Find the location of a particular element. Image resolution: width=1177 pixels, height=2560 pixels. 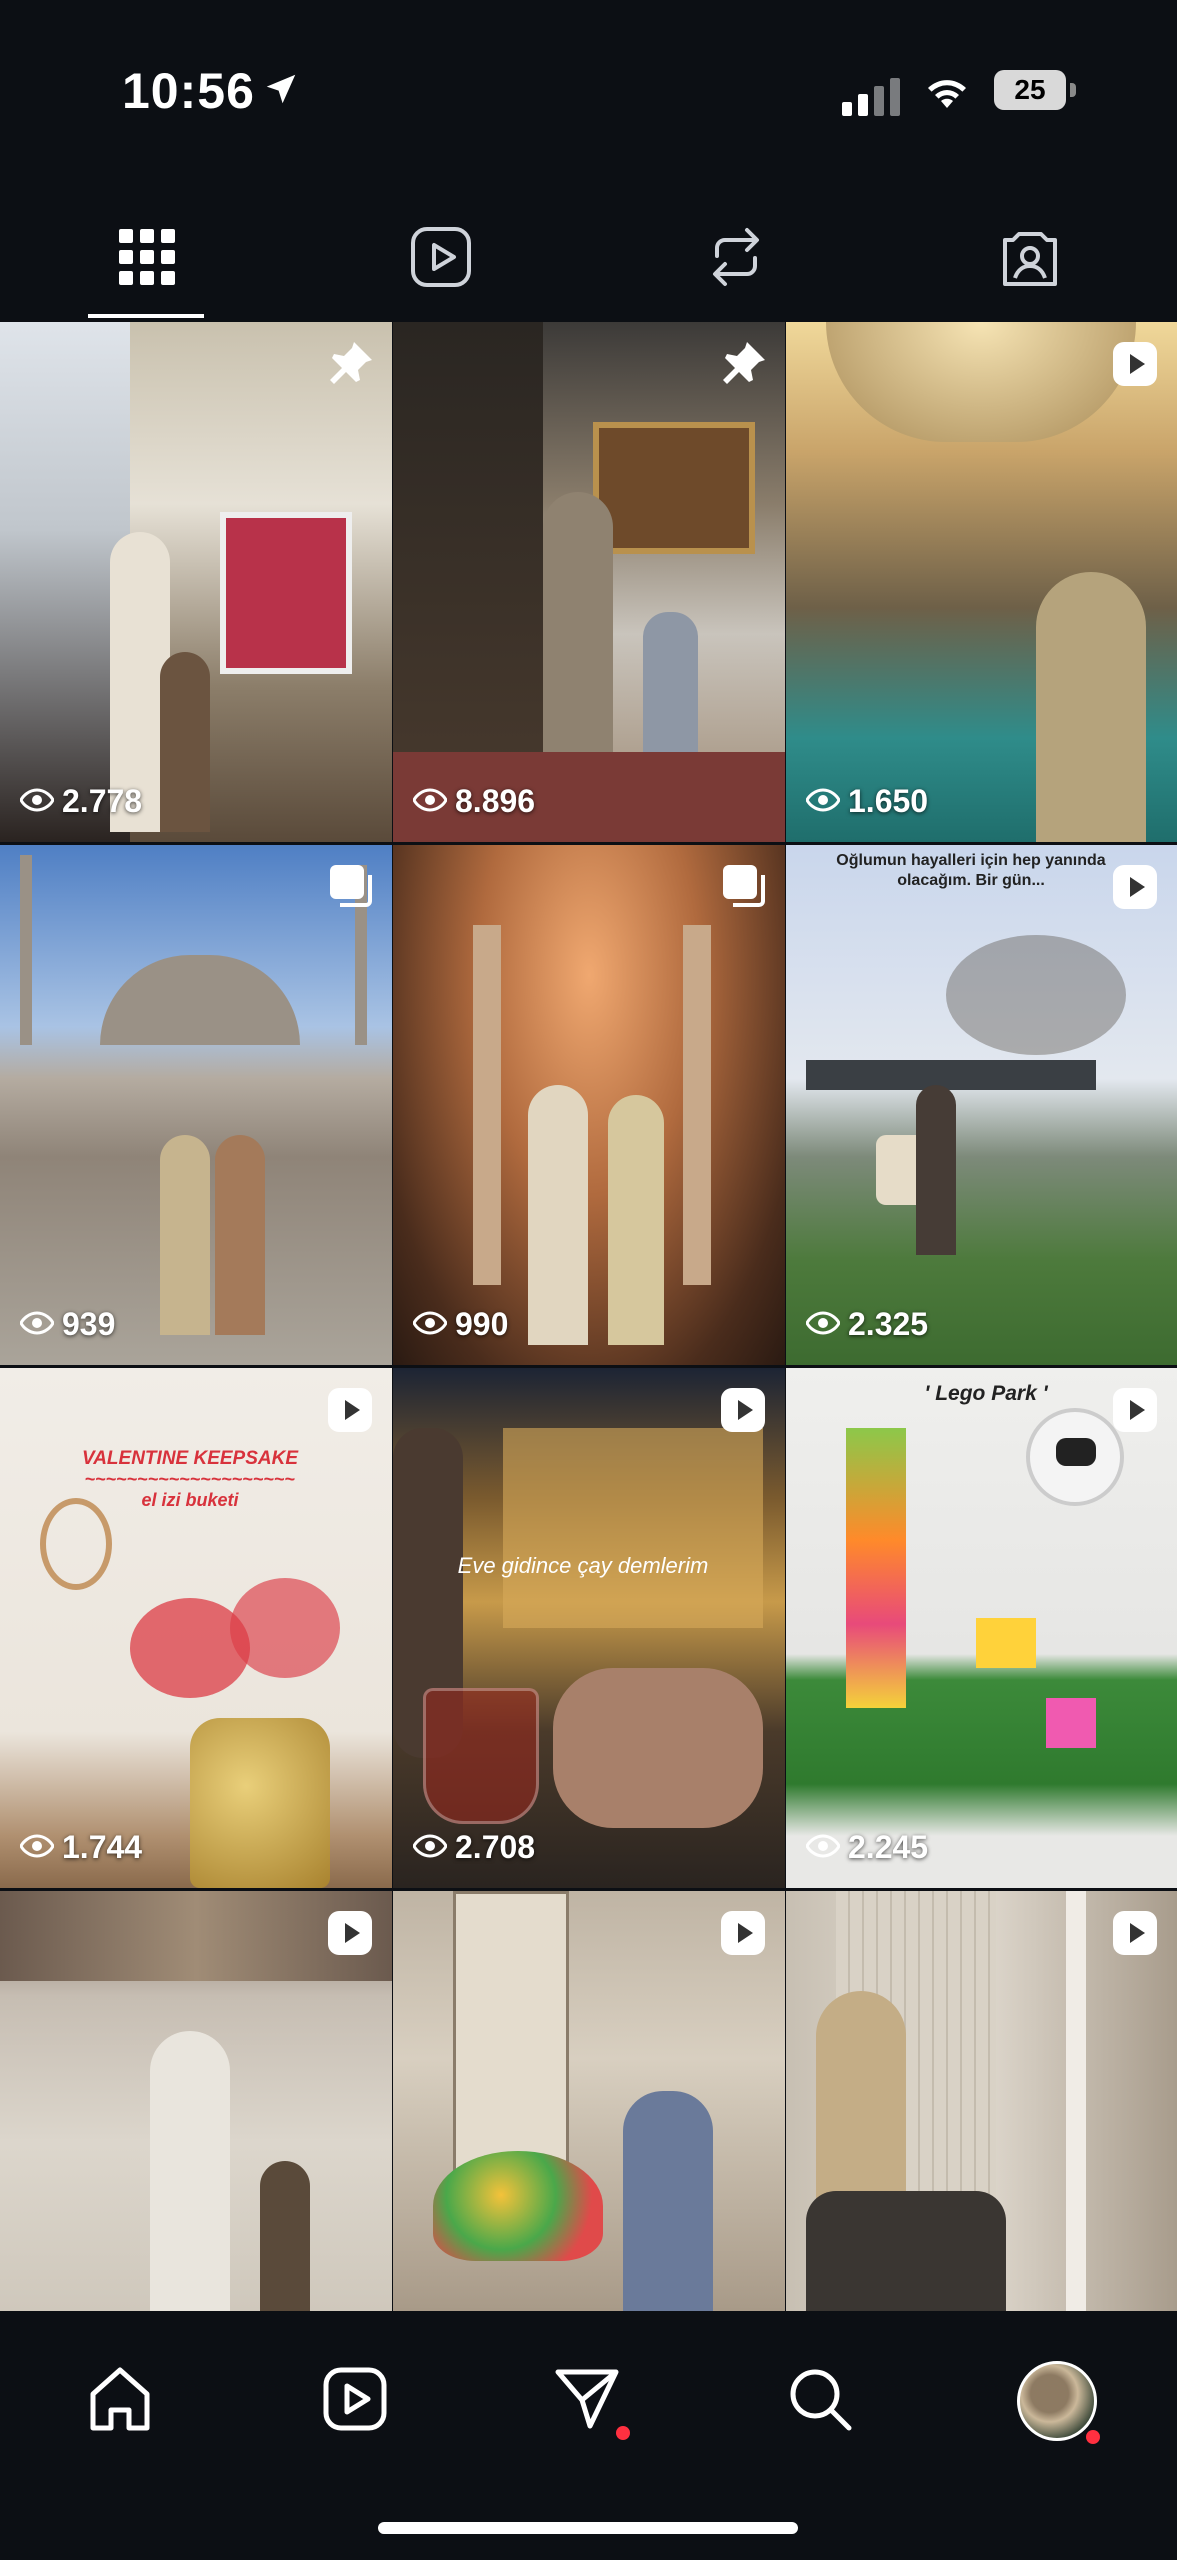

nav-home is located at coordinates (120, 2401).